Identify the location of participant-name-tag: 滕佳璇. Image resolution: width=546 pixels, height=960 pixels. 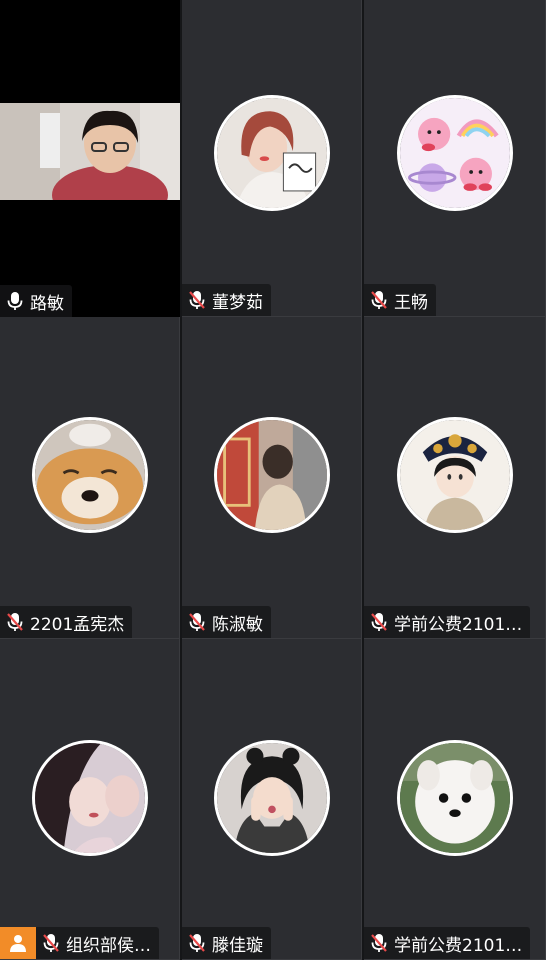
(226, 943).